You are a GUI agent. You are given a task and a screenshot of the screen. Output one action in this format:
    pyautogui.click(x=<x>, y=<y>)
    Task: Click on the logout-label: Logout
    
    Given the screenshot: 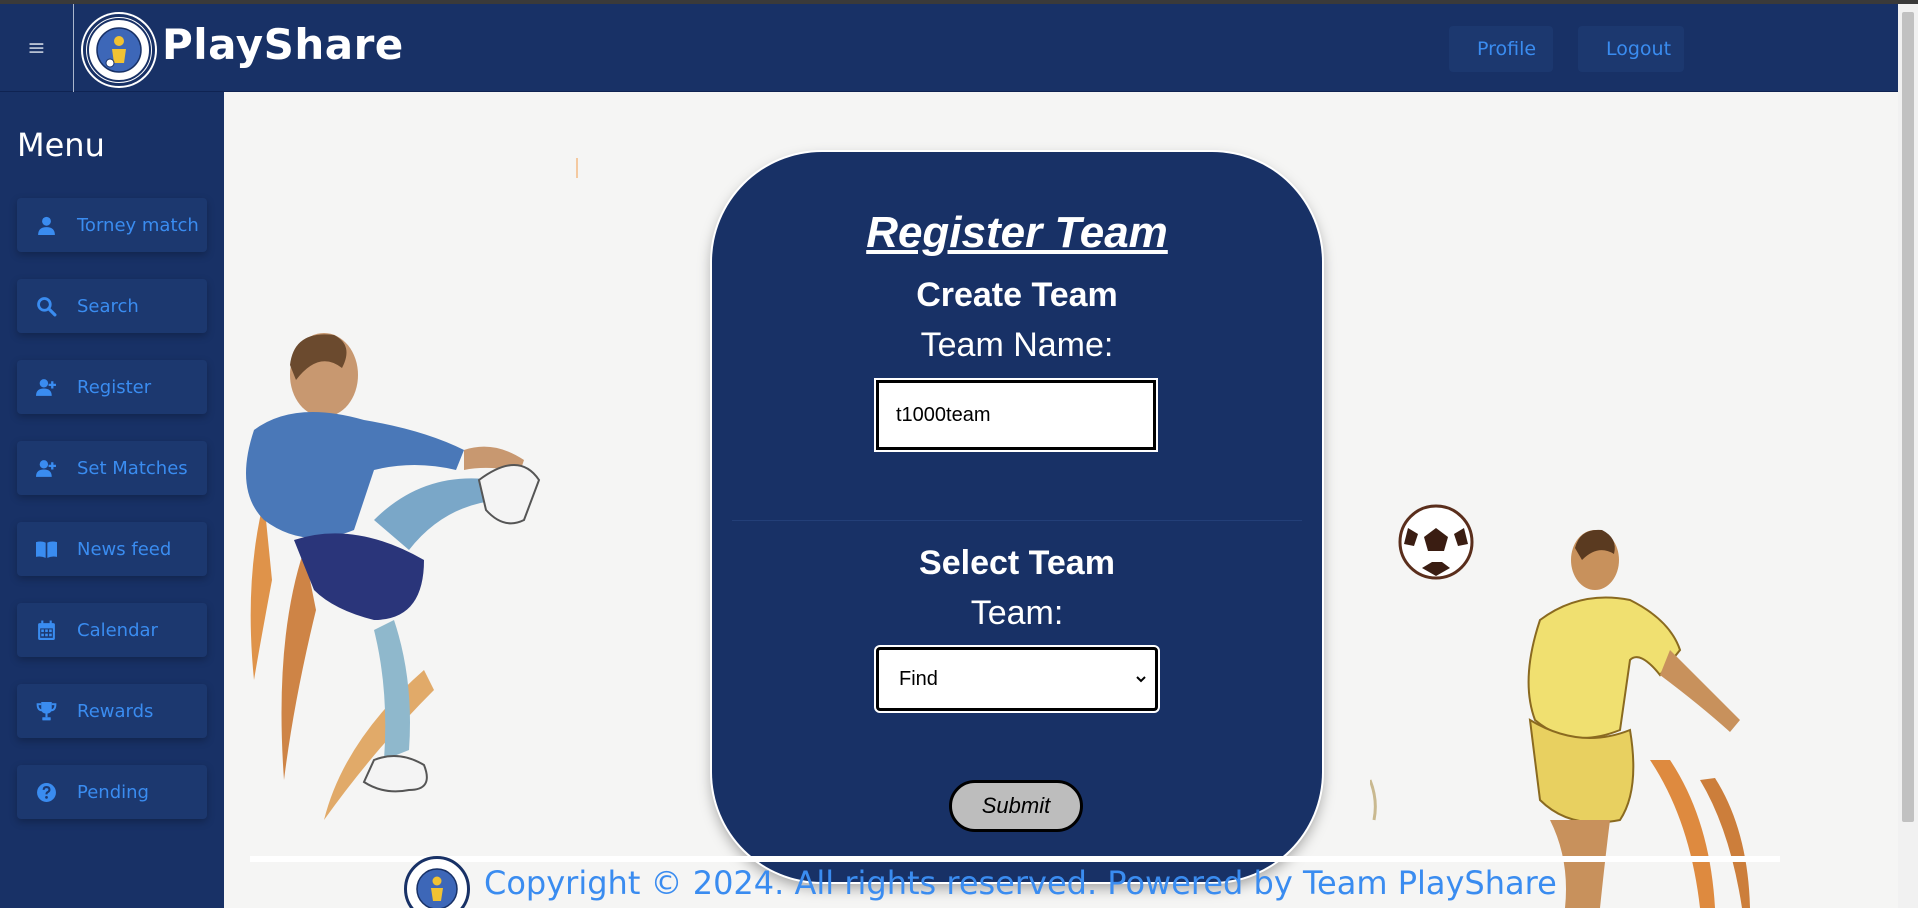 What is the action you would take?
    pyautogui.click(x=1639, y=49)
    